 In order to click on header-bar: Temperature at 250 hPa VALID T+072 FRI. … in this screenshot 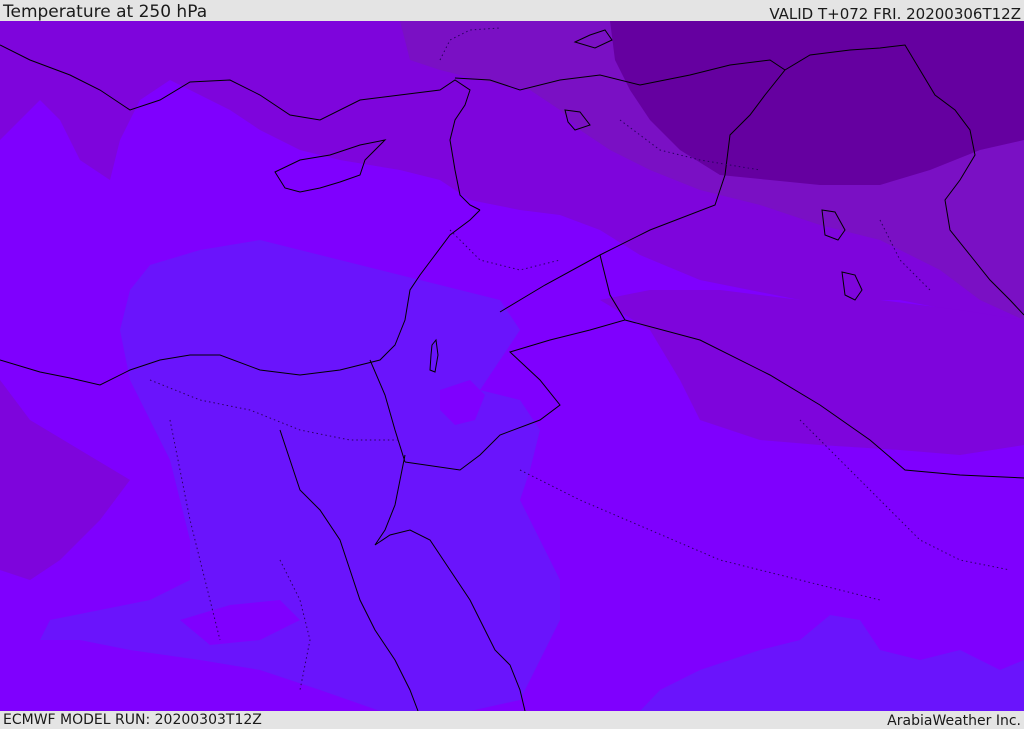, I will do `click(512, 11)`.